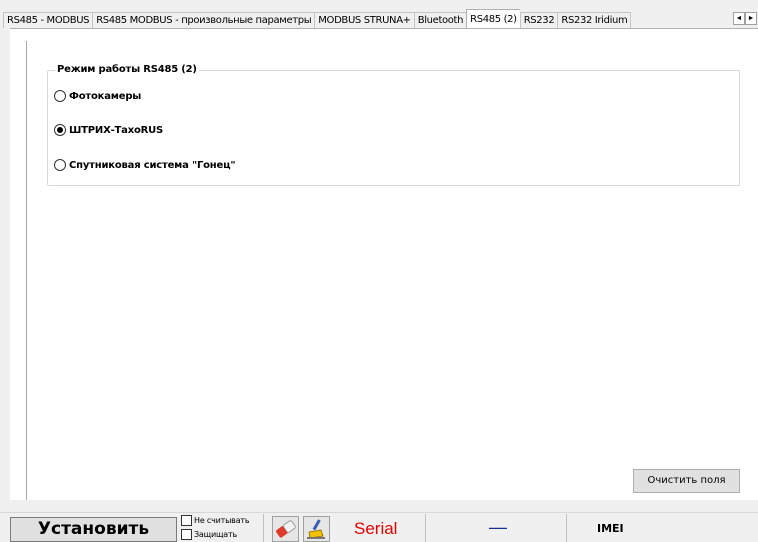 The image size is (758, 542). I want to click on radio-gonets-satellite: Спутниковая система "Гонец", so click(145, 165).